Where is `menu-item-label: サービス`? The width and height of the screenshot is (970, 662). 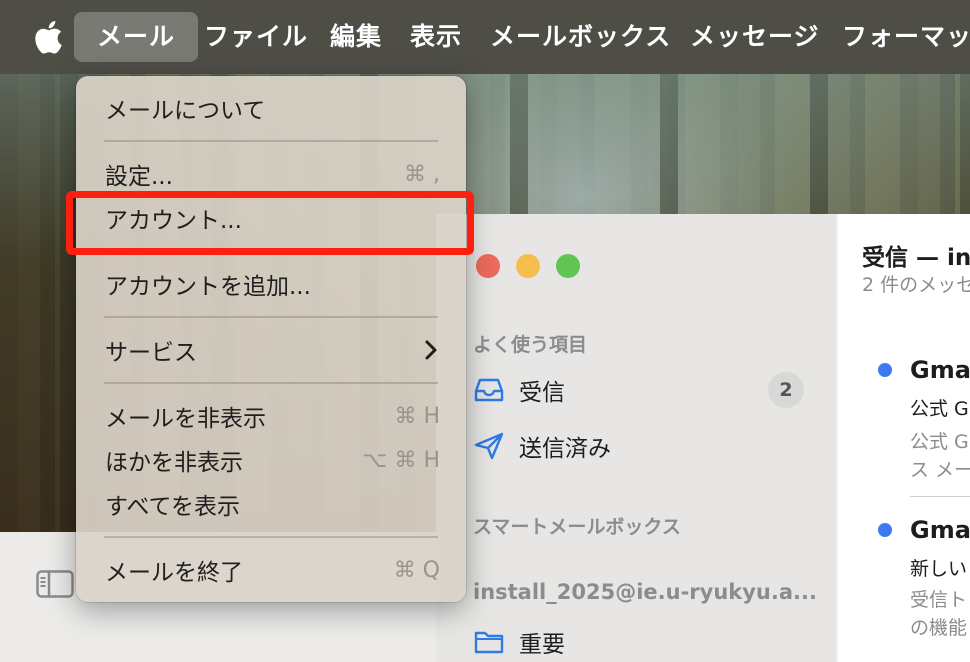
menu-item-label: サービス is located at coordinates (151, 353).